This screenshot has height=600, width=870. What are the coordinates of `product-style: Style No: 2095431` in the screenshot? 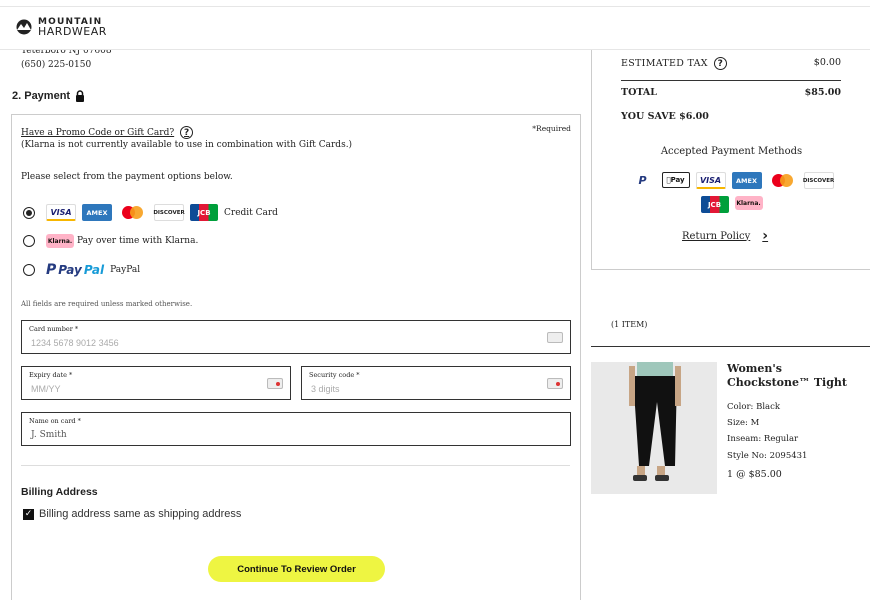 It's located at (767, 456).